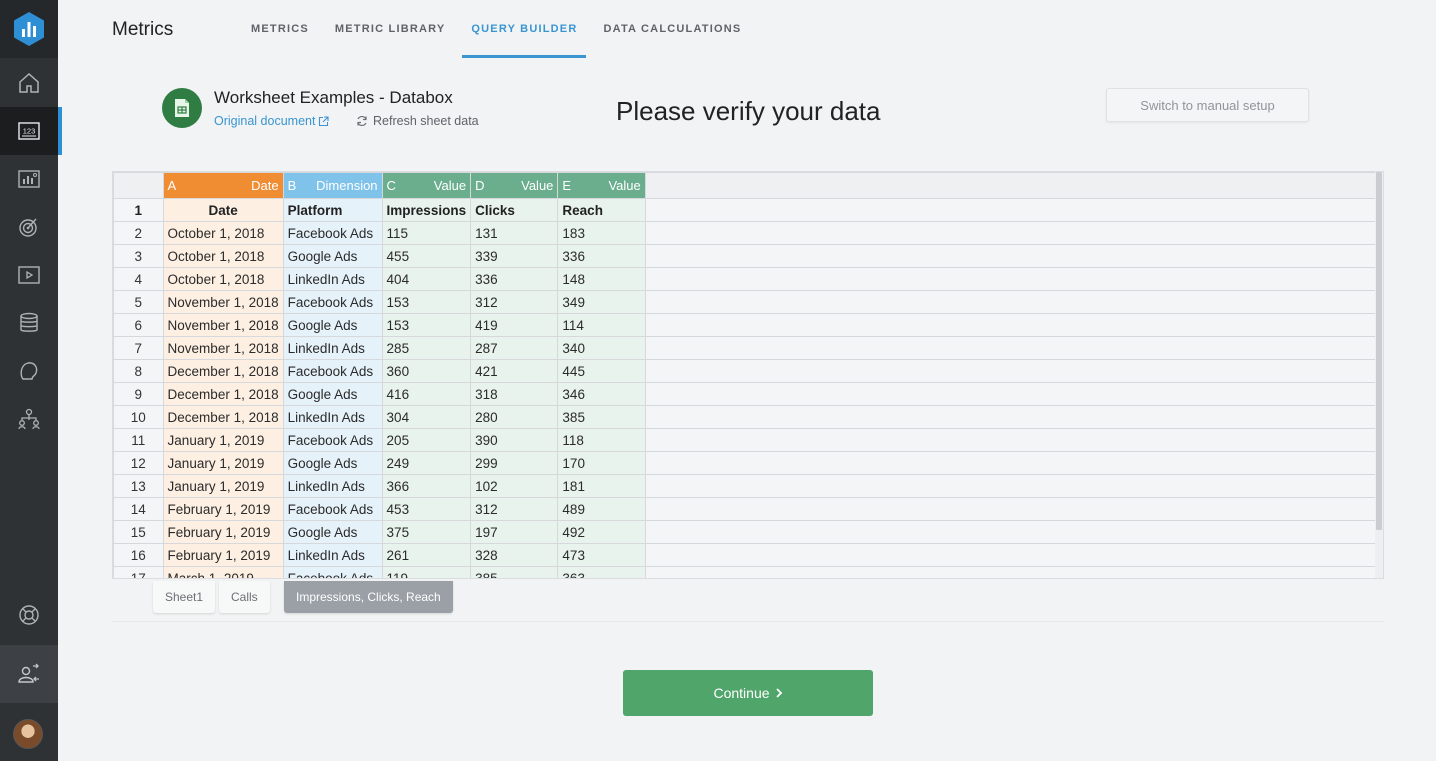  I want to click on column-letter-row: A Date B Dimension C Value D Value E Value, so click(748, 185).